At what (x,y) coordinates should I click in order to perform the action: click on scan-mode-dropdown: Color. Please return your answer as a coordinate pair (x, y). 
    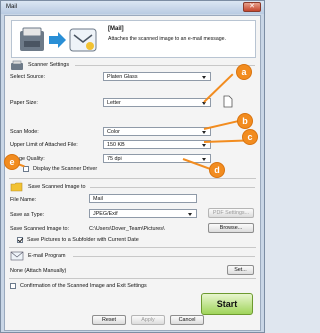
    Looking at the image, I should click on (157, 131).